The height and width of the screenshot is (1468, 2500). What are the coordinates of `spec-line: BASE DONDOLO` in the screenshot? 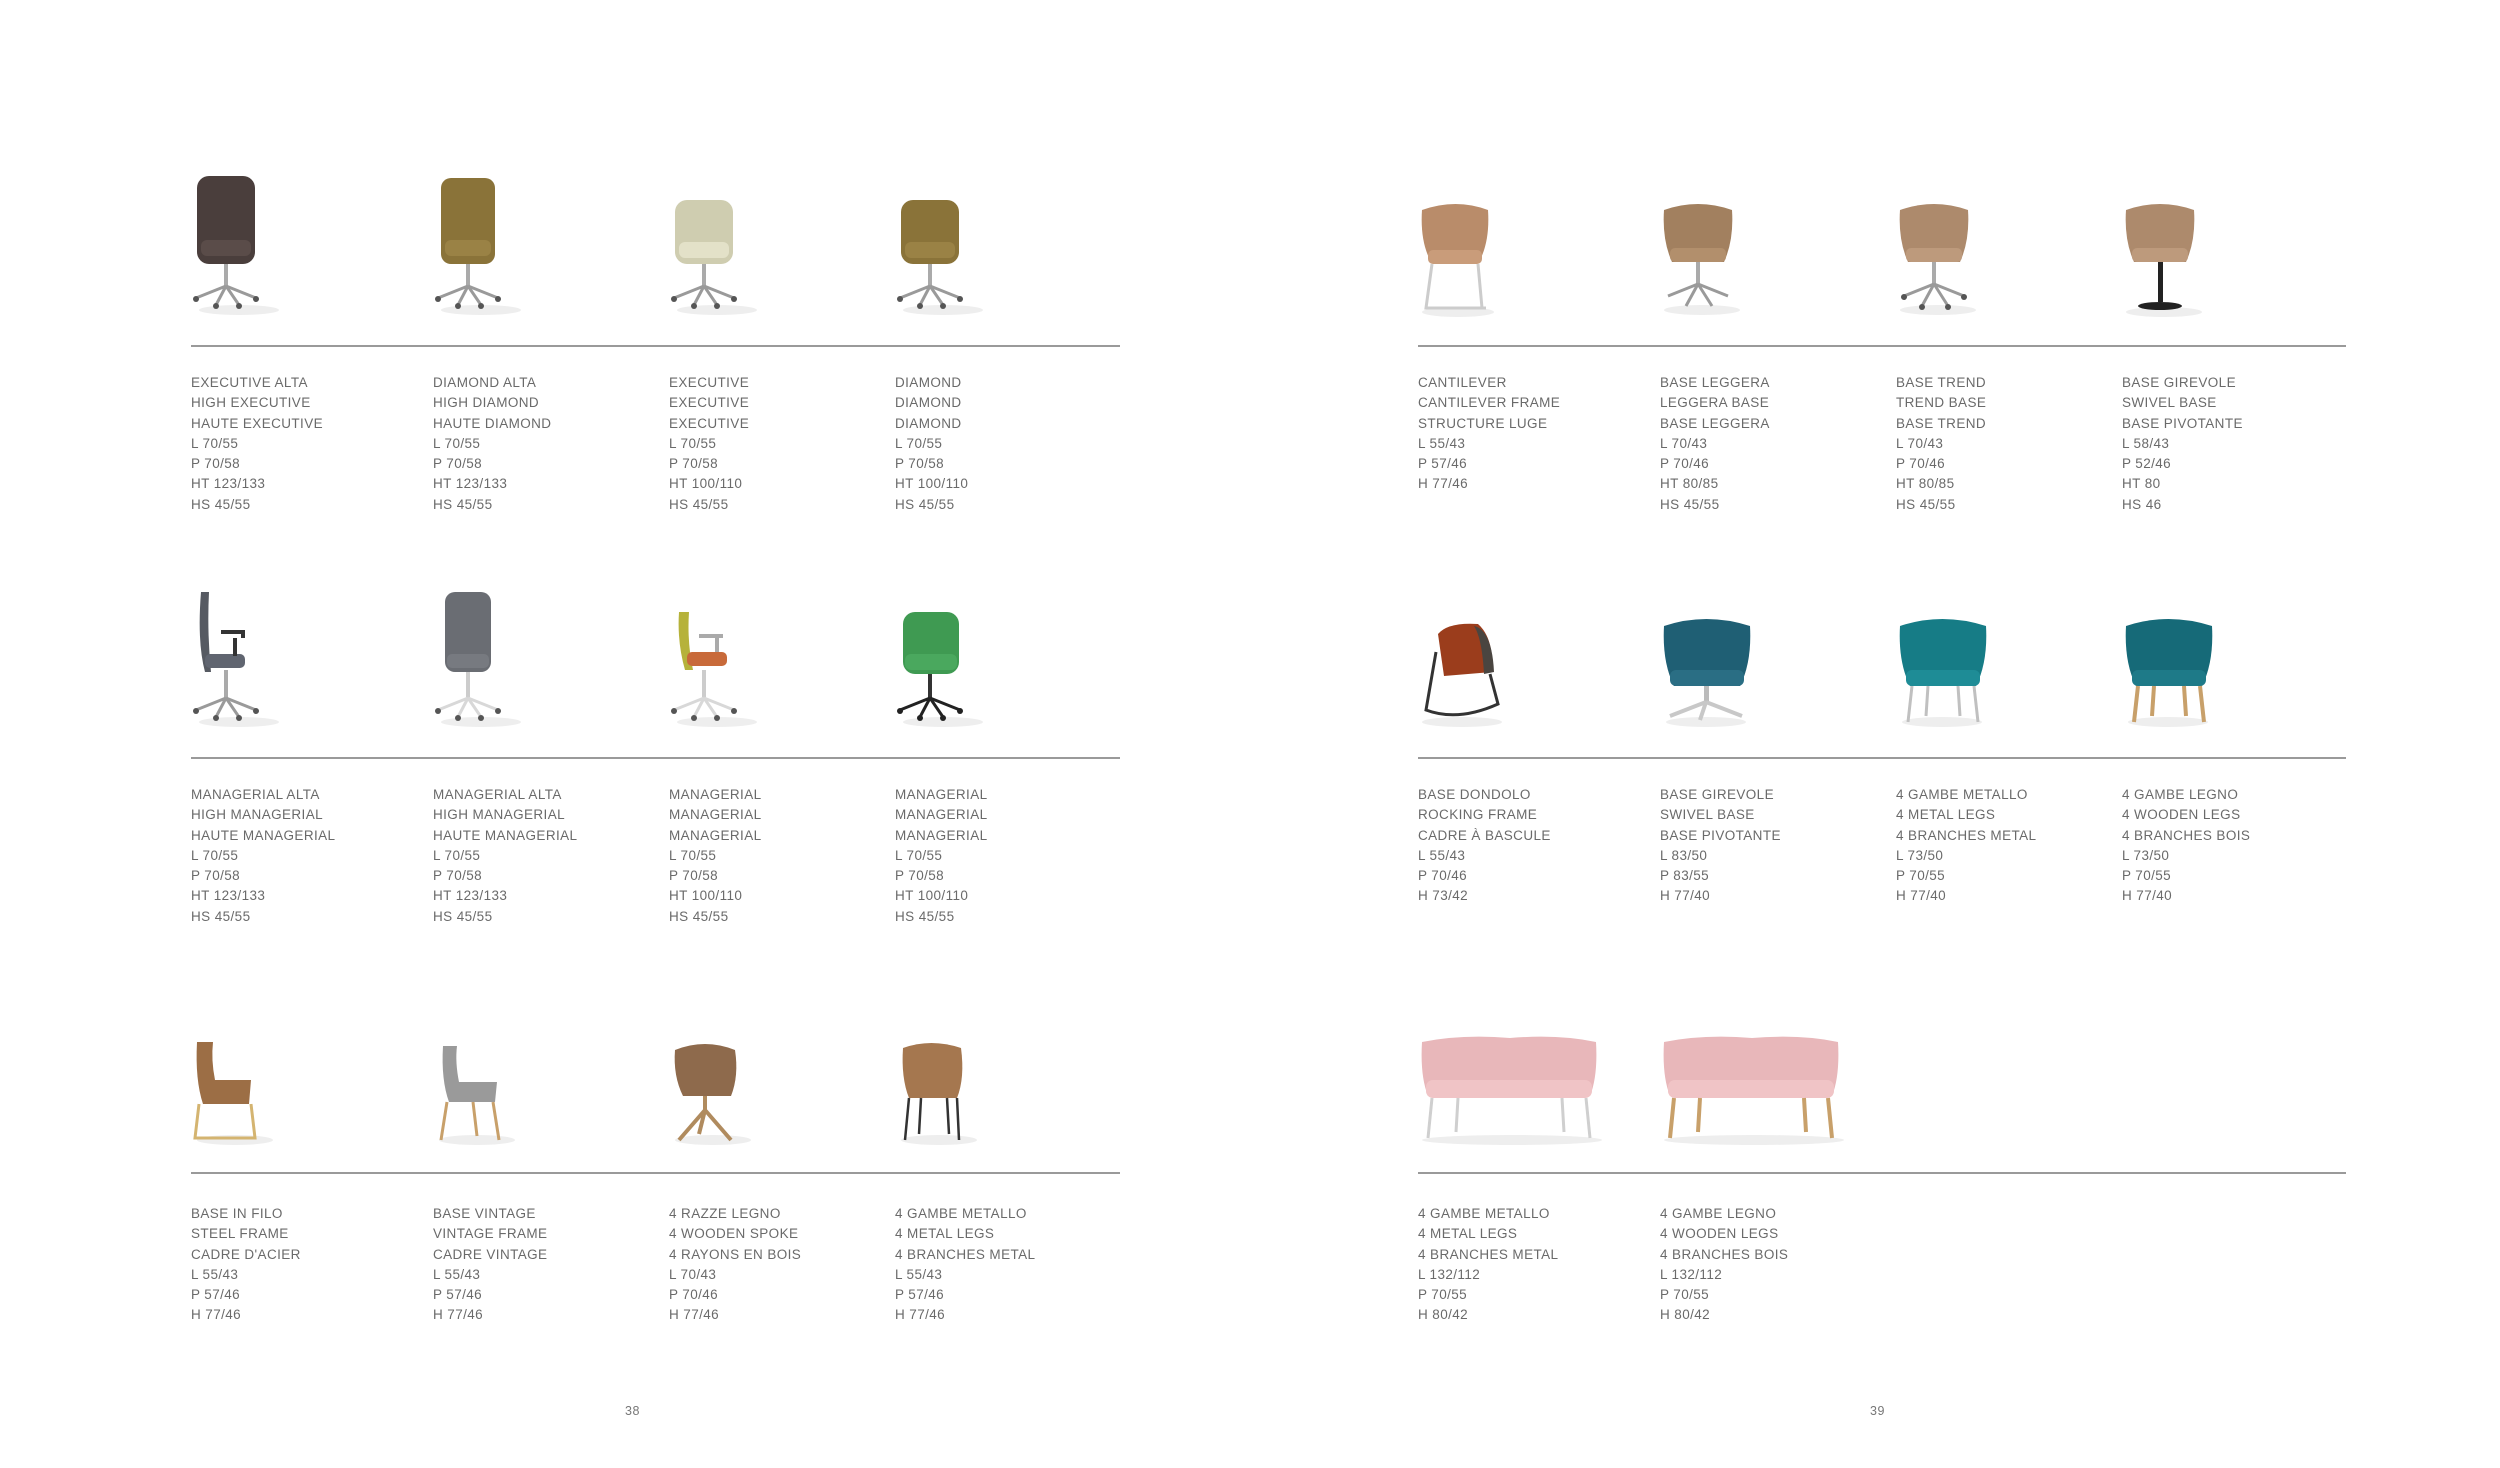 It's located at (1474, 794).